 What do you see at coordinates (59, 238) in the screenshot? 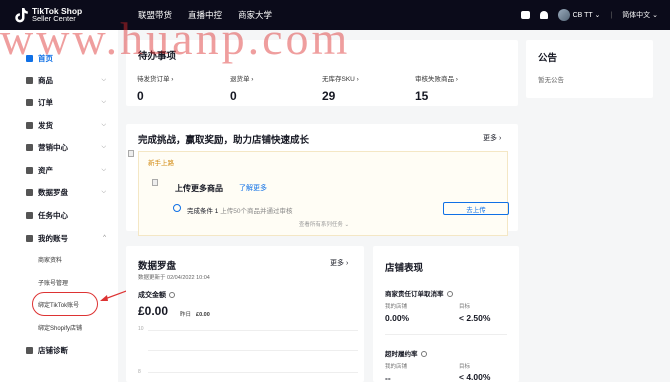
I see `sidebar-item-my-account: 我的账号 ^` at bounding box center [59, 238].